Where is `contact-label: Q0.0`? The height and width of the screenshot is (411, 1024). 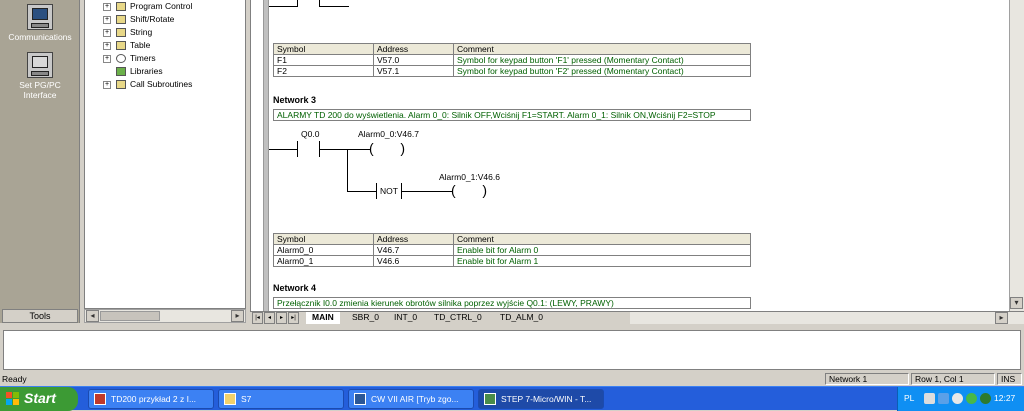 contact-label: Q0.0 is located at coordinates (310, 134).